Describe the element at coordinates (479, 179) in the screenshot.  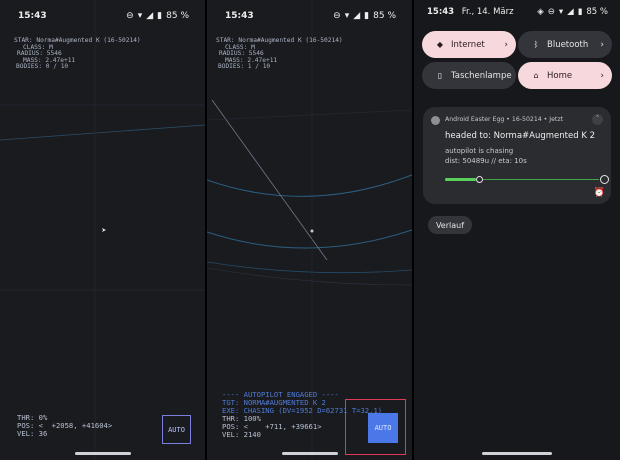
I see `progress-ship-marker` at that location.